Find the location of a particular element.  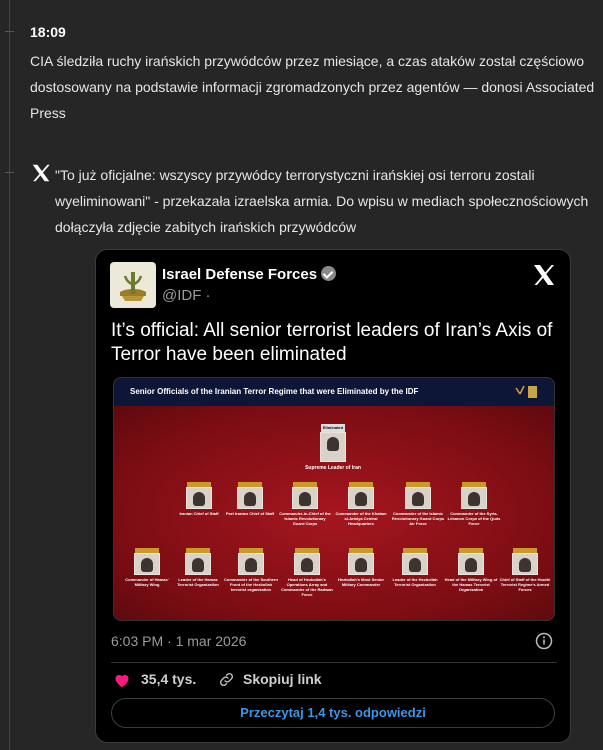

portrait-caption: Commander of Hamas' Military Wing is located at coordinates (147, 582).